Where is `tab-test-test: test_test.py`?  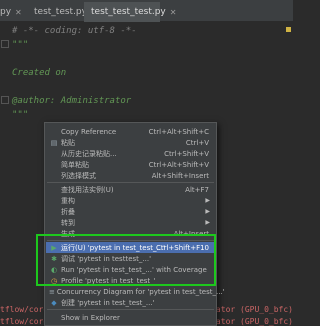
tab-test-test: test_test.py is located at coordinates (57, 12).